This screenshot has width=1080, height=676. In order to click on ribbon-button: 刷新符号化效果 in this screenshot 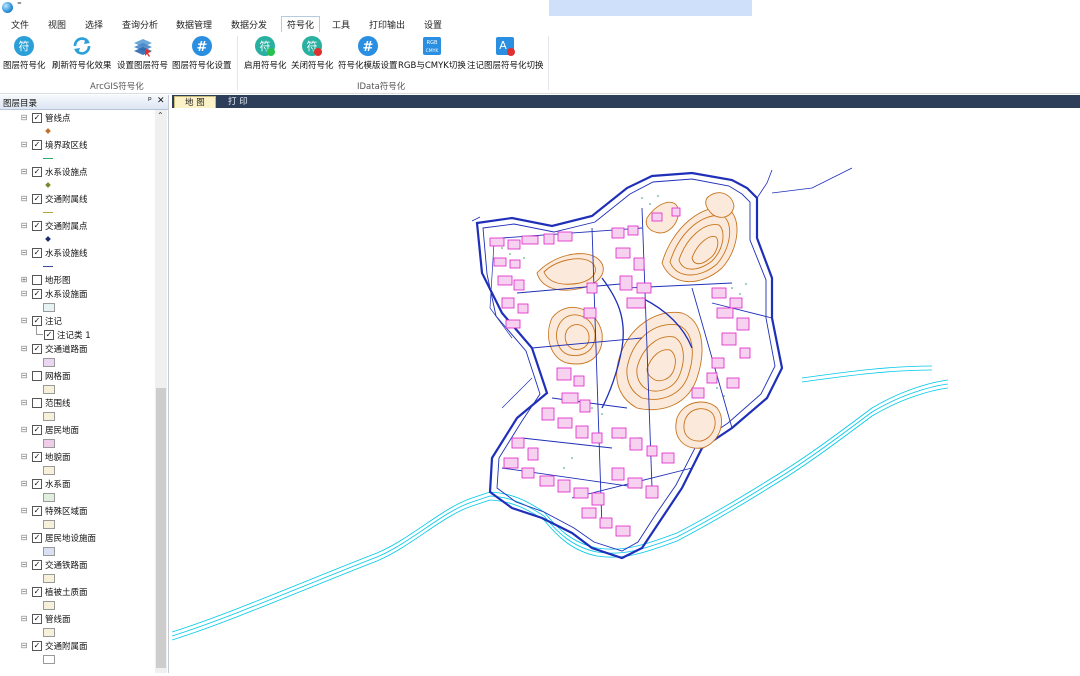, I will do `click(82, 53)`.